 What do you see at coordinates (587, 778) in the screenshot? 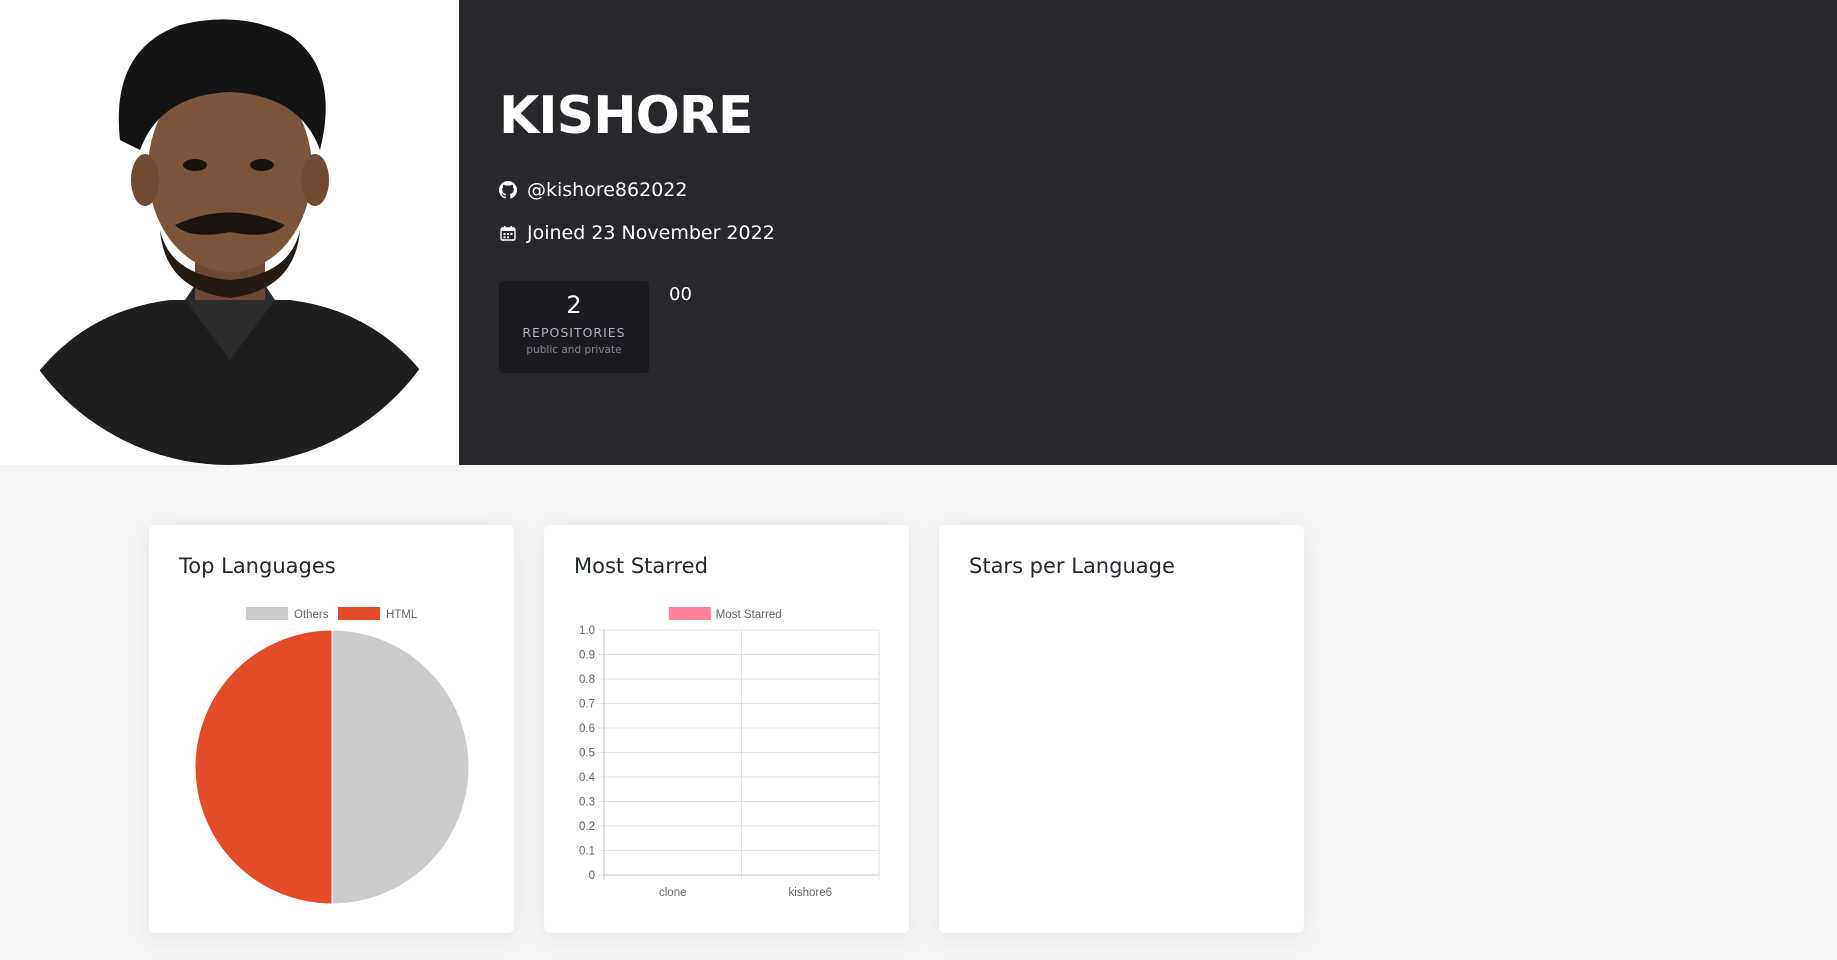
I see `y-tick-label: 0.4` at bounding box center [587, 778].